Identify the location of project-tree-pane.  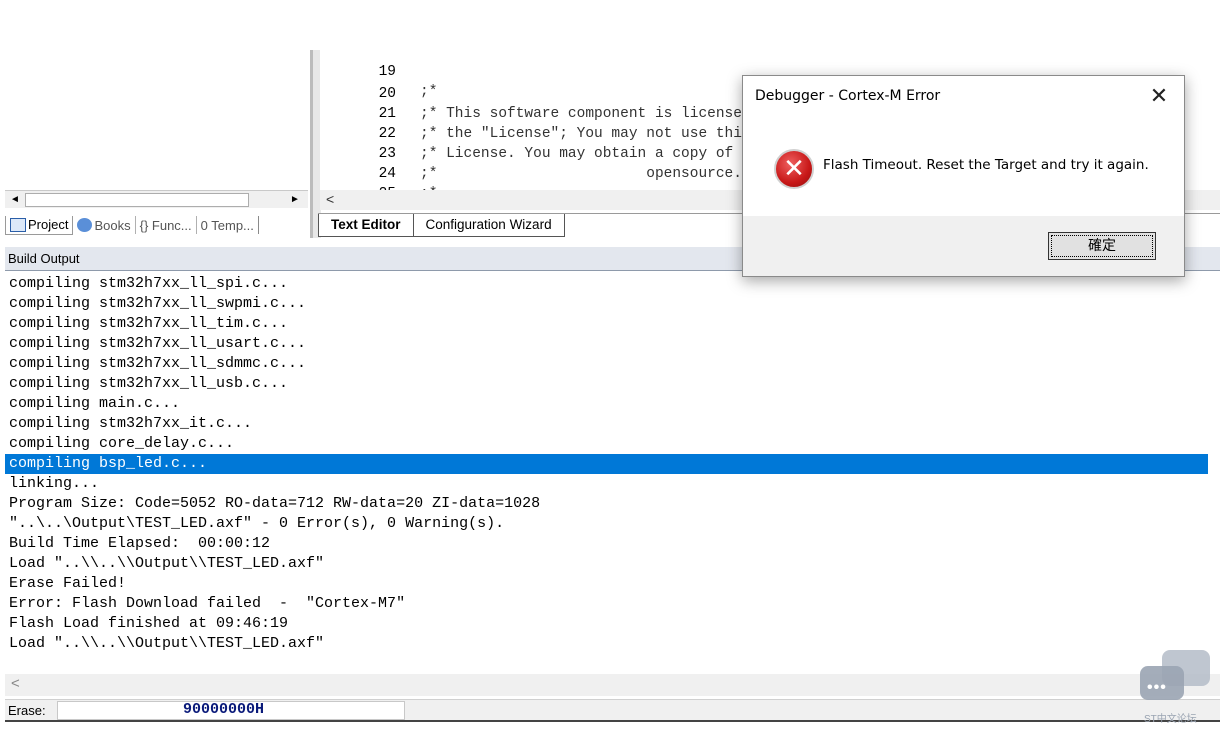
(156, 120).